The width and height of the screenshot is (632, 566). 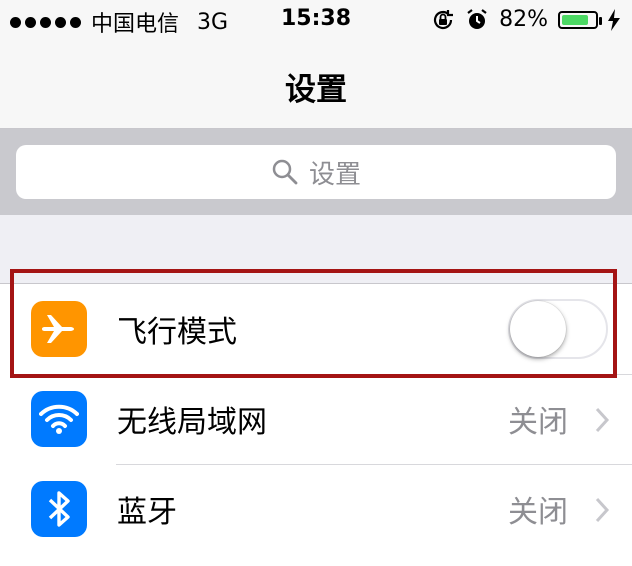 I want to click on search-placeholder: 设置, so click(x=334, y=174).